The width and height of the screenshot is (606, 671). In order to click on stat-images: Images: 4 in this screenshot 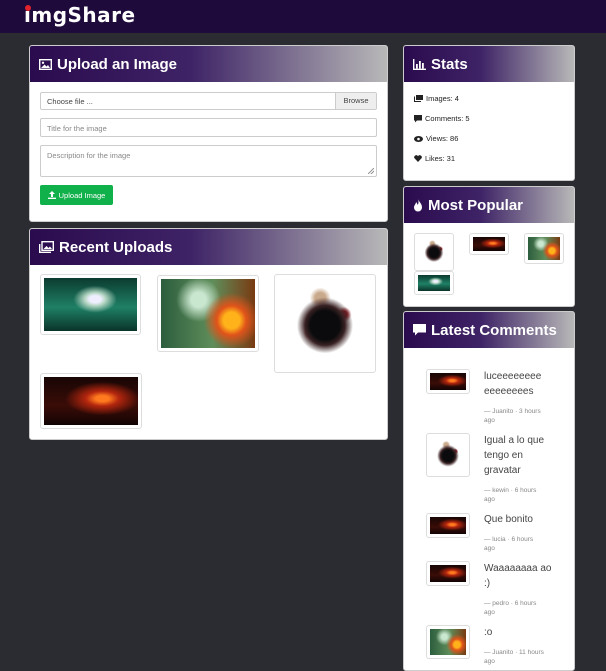, I will do `click(436, 98)`.